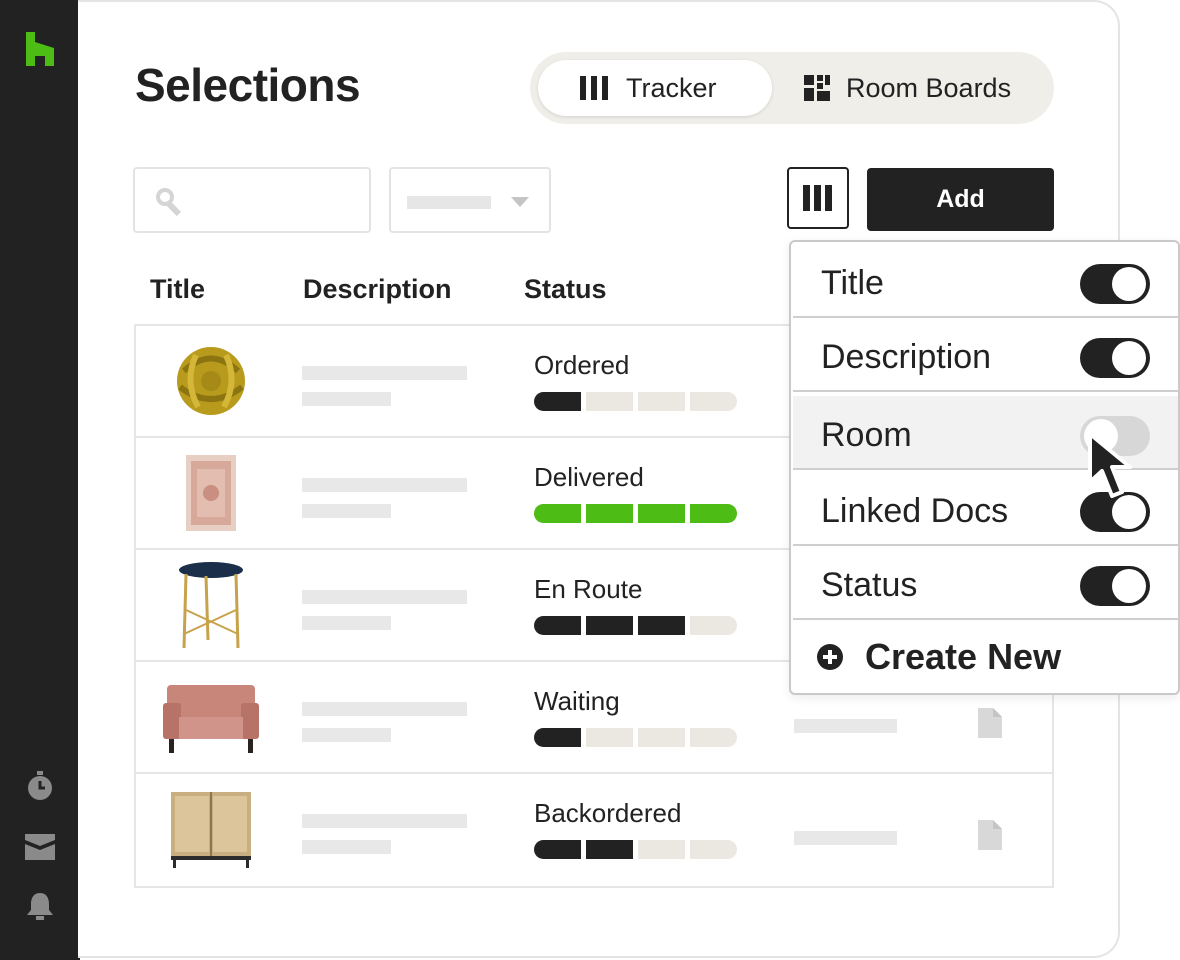  I want to click on filter-placeholder, so click(449, 202).